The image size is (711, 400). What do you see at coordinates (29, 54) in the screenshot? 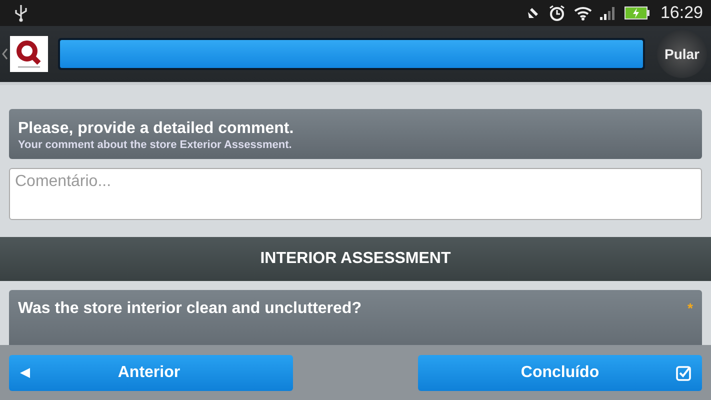
I see `app-logo-icon` at bounding box center [29, 54].